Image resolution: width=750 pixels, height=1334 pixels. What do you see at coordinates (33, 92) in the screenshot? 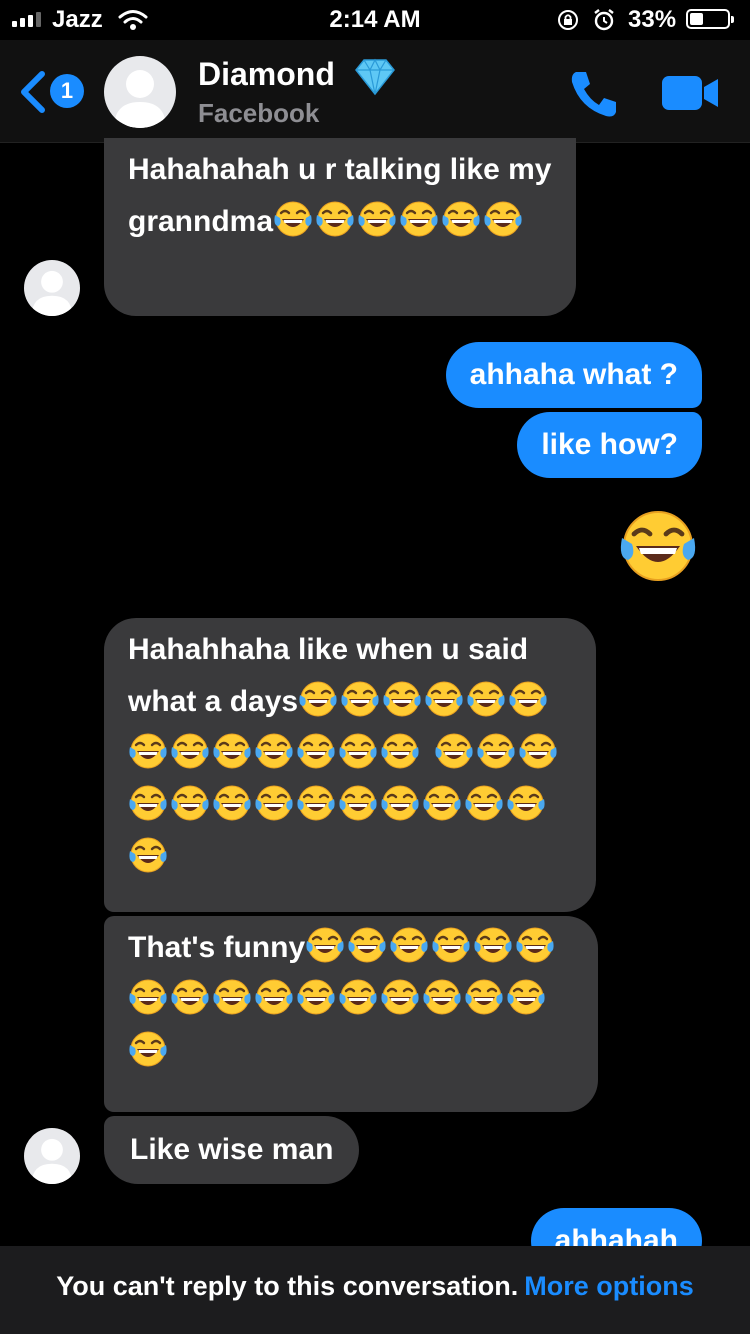
I see `back-chevron-icon` at bounding box center [33, 92].